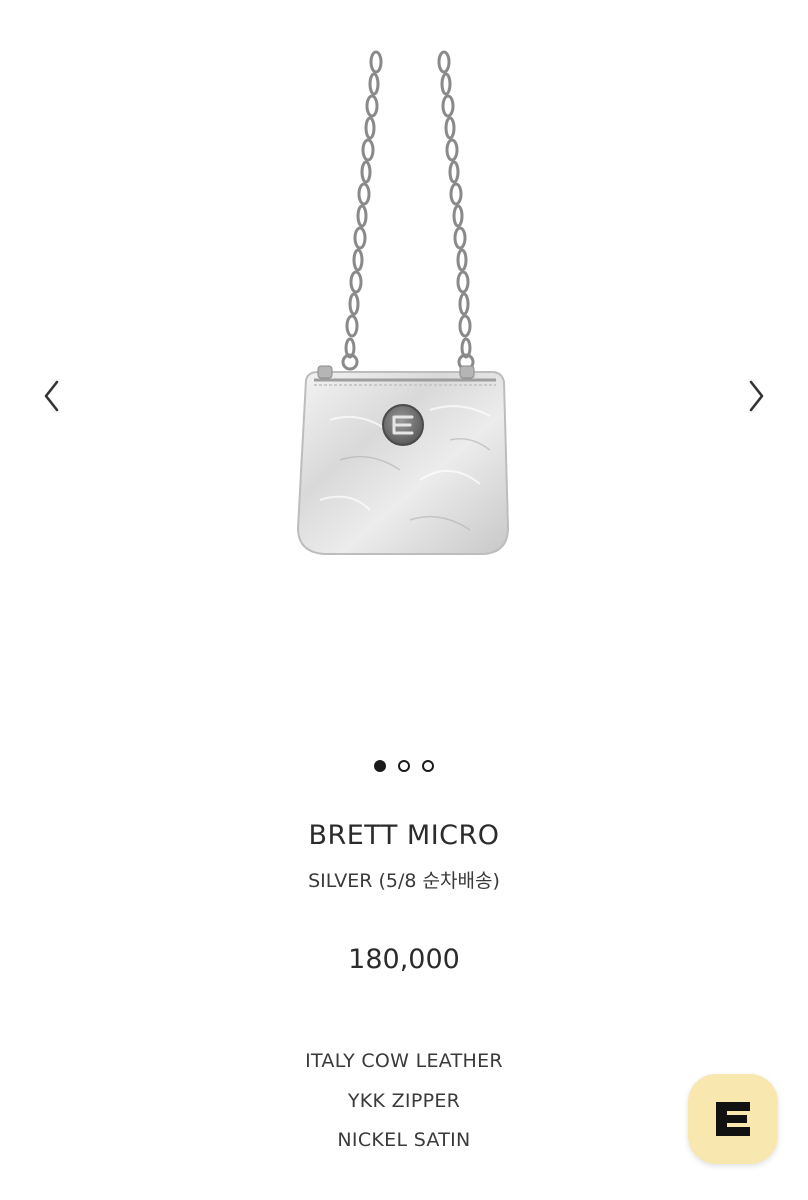 Image resolution: width=808 pixels, height=1200 pixels. I want to click on brand-logo-icon, so click(733, 1119).